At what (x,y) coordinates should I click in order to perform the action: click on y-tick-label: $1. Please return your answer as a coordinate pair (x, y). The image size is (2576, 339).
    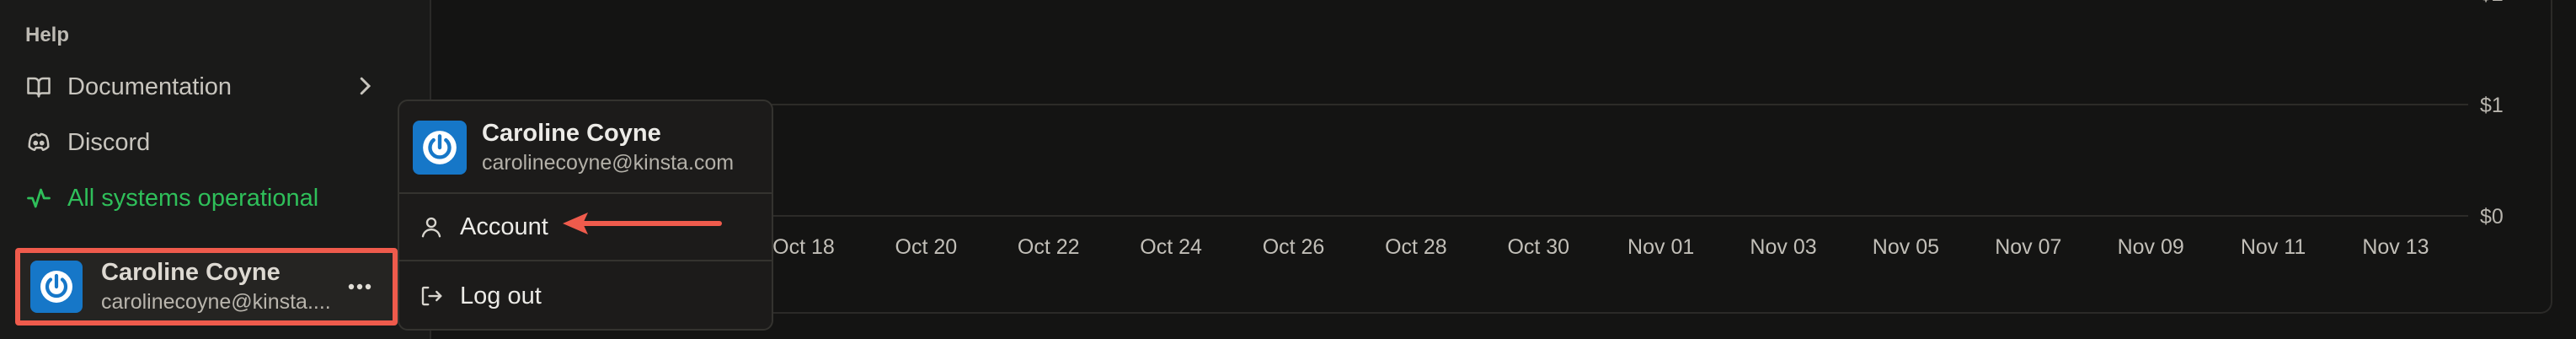
    Looking at the image, I should click on (2492, 106).